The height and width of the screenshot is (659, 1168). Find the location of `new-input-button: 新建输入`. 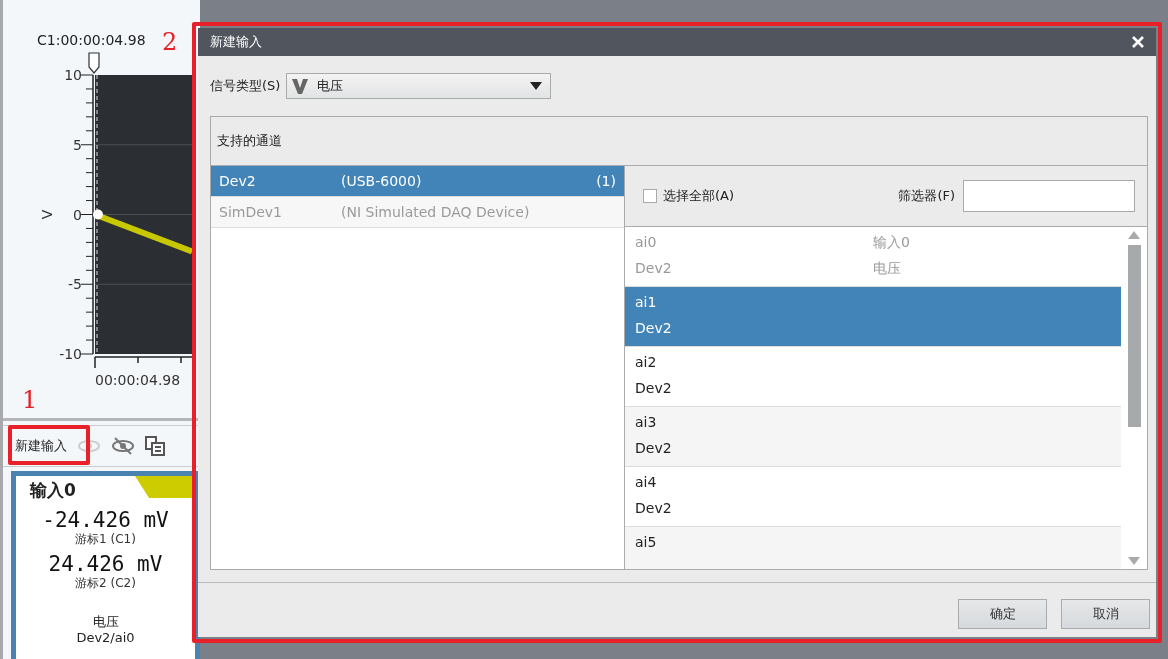

new-input-button: 新建输入 is located at coordinates (41, 446).